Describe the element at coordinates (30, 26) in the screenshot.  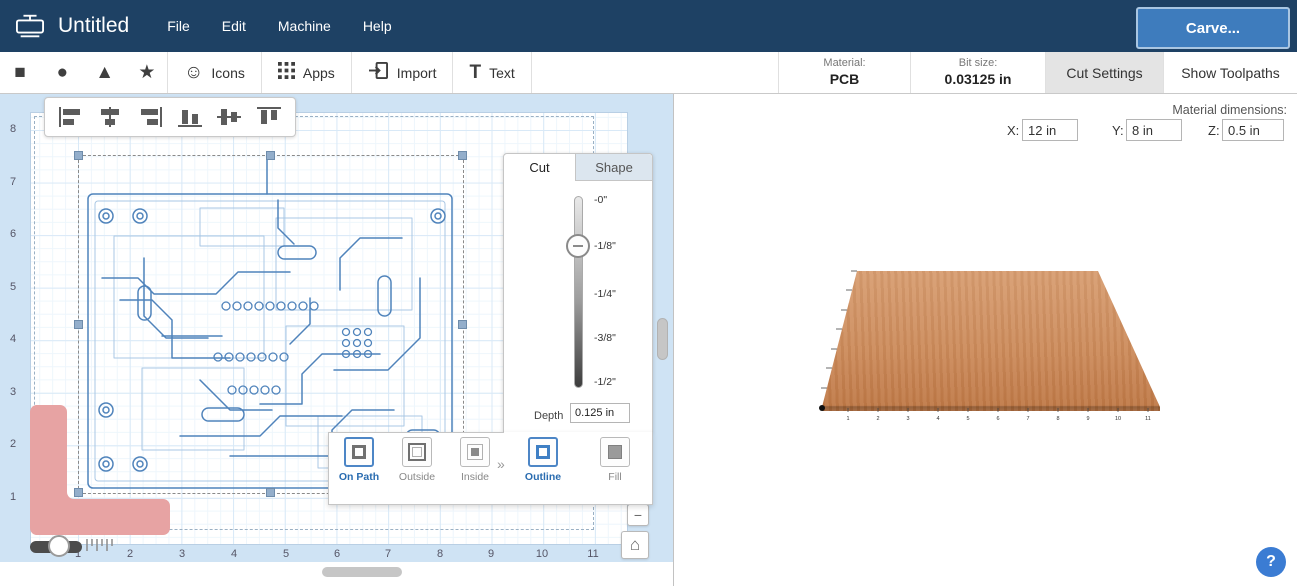
I see `easel-machine-logo-icon` at that location.